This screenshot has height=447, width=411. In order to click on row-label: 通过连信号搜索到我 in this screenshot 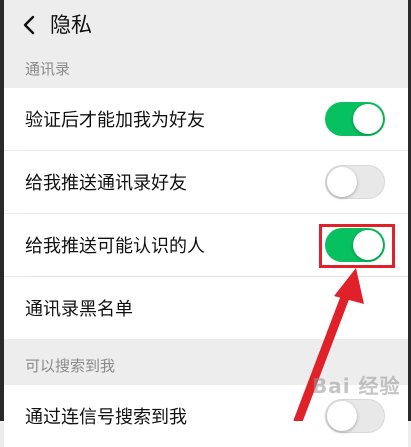, I will do `click(106, 417)`.